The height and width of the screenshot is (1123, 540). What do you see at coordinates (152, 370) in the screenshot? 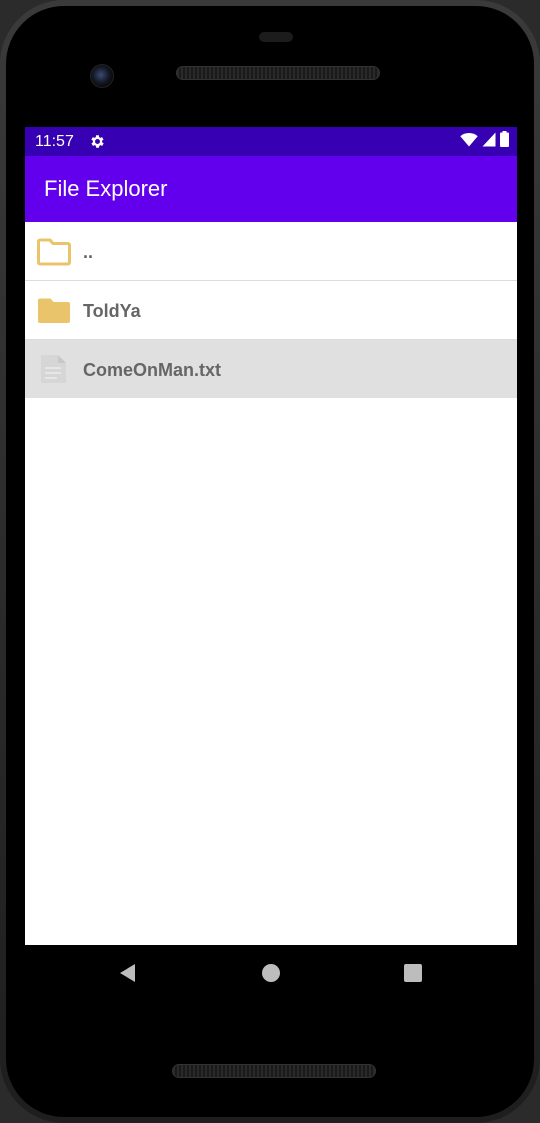
I see `file-name: ComeOnMan.txt` at bounding box center [152, 370].